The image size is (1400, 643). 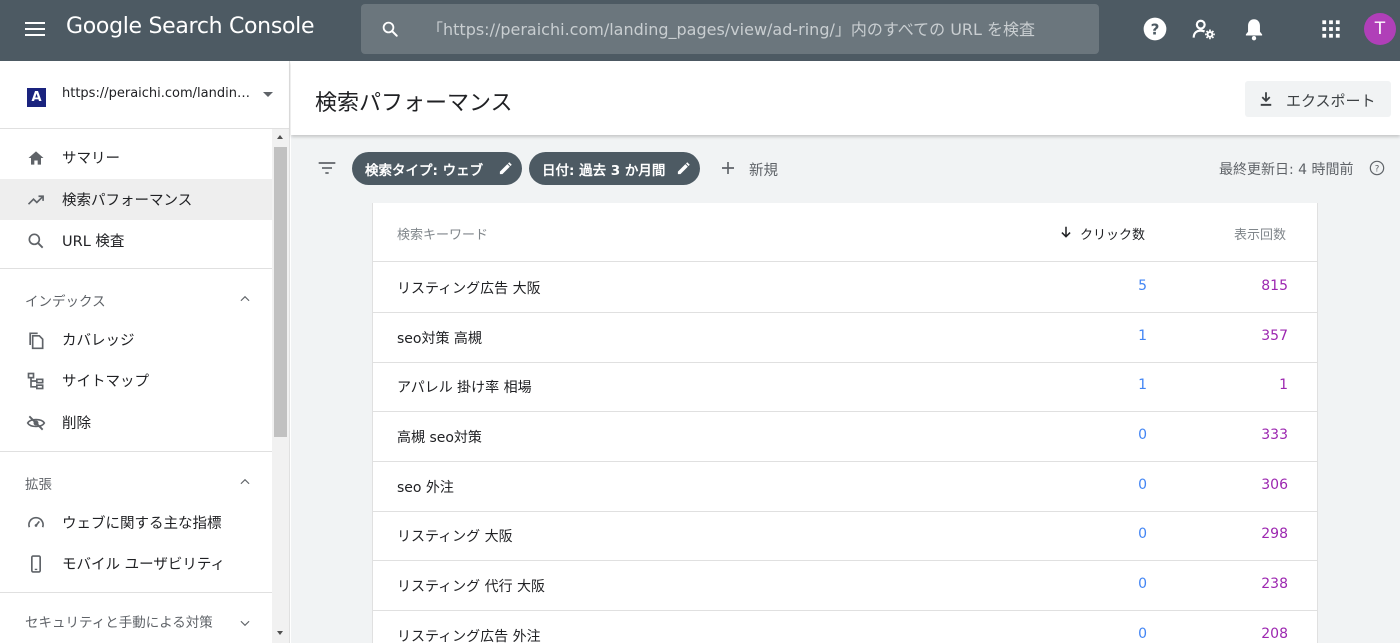 I want to click on filter-chip-date: 日付: 過去 3 か月間, so click(x=614, y=168).